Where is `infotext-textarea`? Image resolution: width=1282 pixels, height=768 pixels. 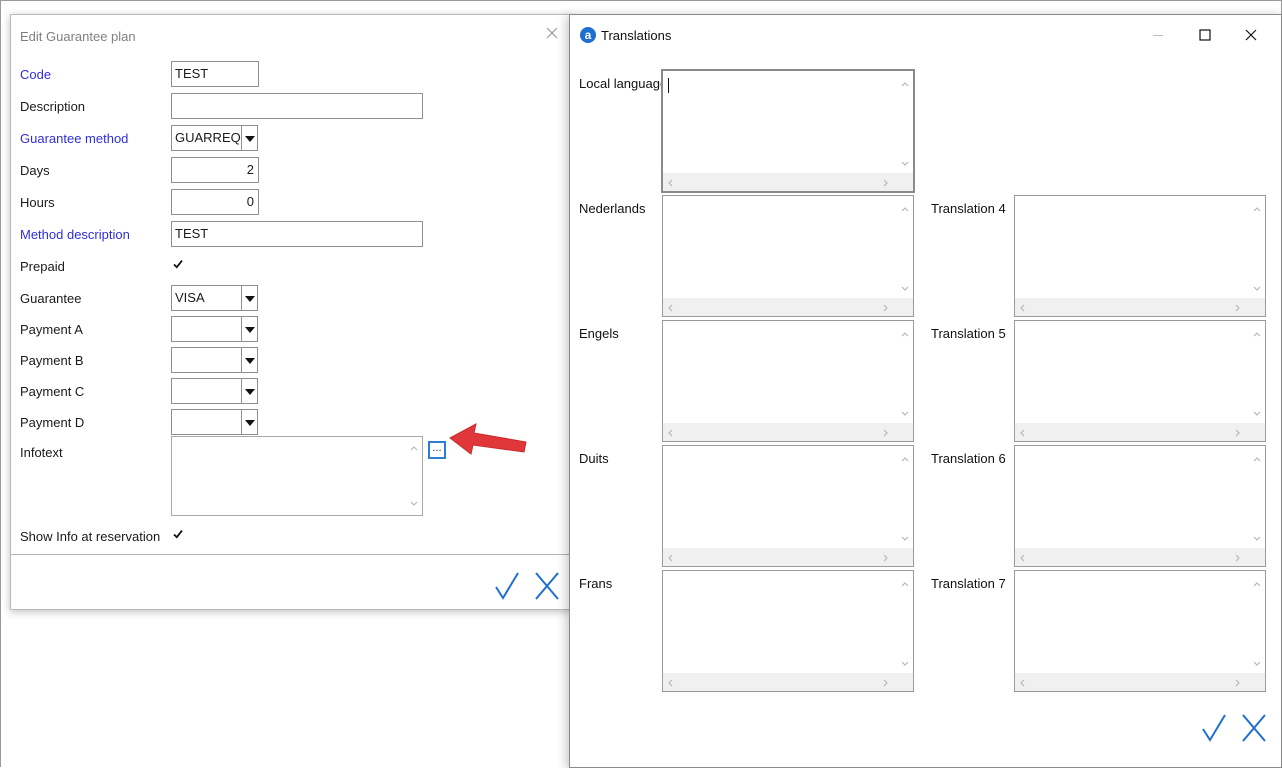 infotext-textarea is located at coordinates (297, 476).